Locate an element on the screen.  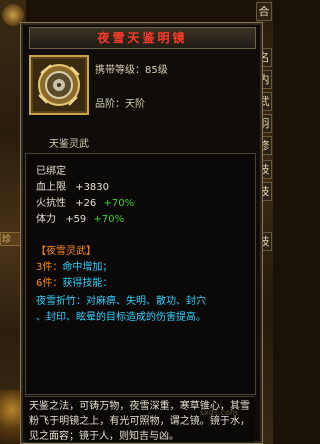
stat-value: +59 is located at coordinates (76, 219).